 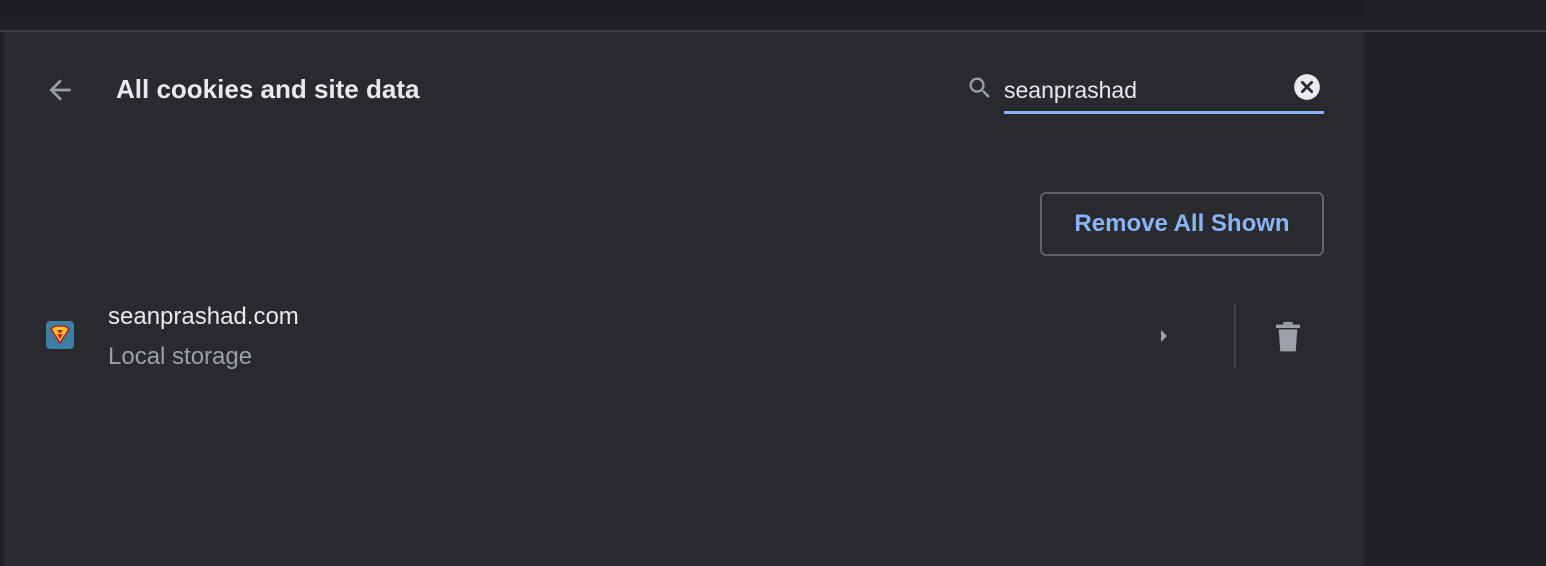 I want to click on expand-site-button, so click(x=1164, y=338).